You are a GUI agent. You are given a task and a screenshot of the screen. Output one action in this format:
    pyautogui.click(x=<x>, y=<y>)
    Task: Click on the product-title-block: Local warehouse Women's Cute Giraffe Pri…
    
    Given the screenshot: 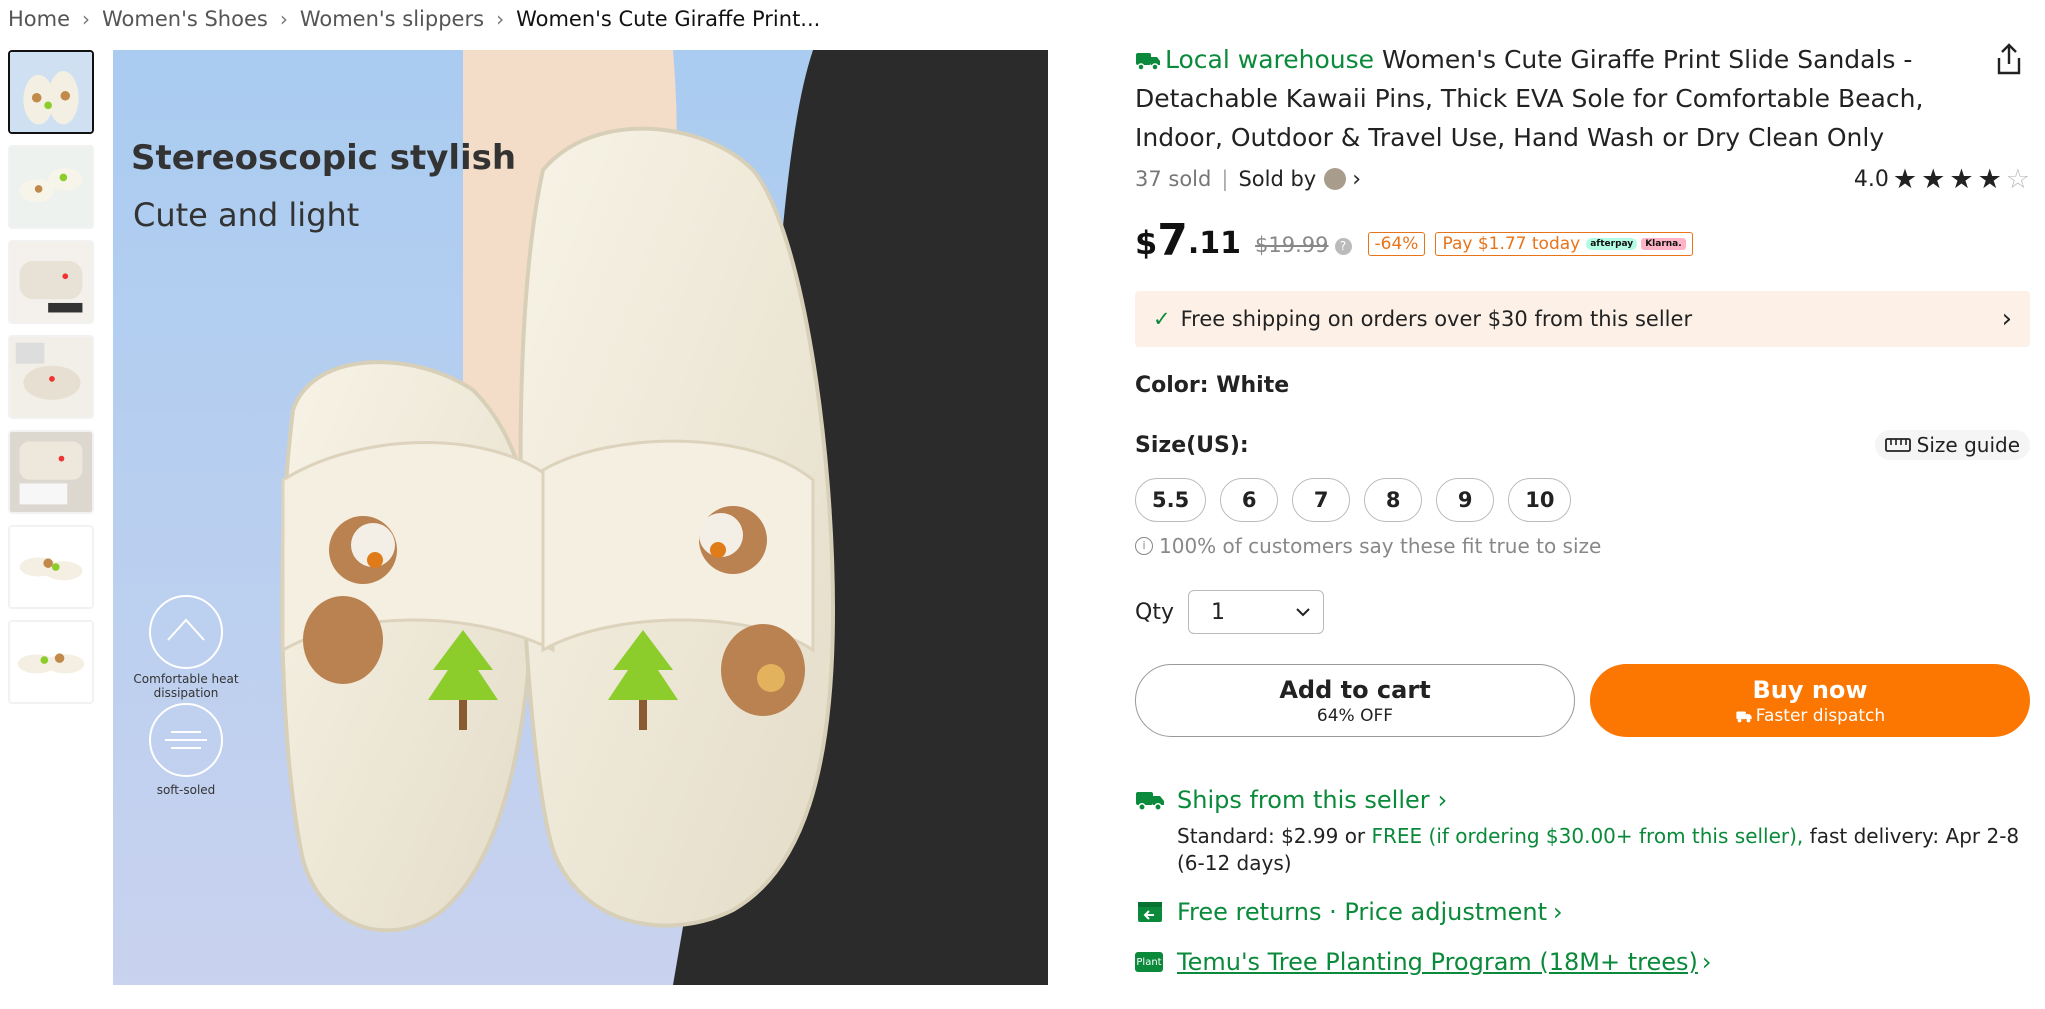 What is the action you would take?
    pyautogui.click(x=1582, y=98)
    